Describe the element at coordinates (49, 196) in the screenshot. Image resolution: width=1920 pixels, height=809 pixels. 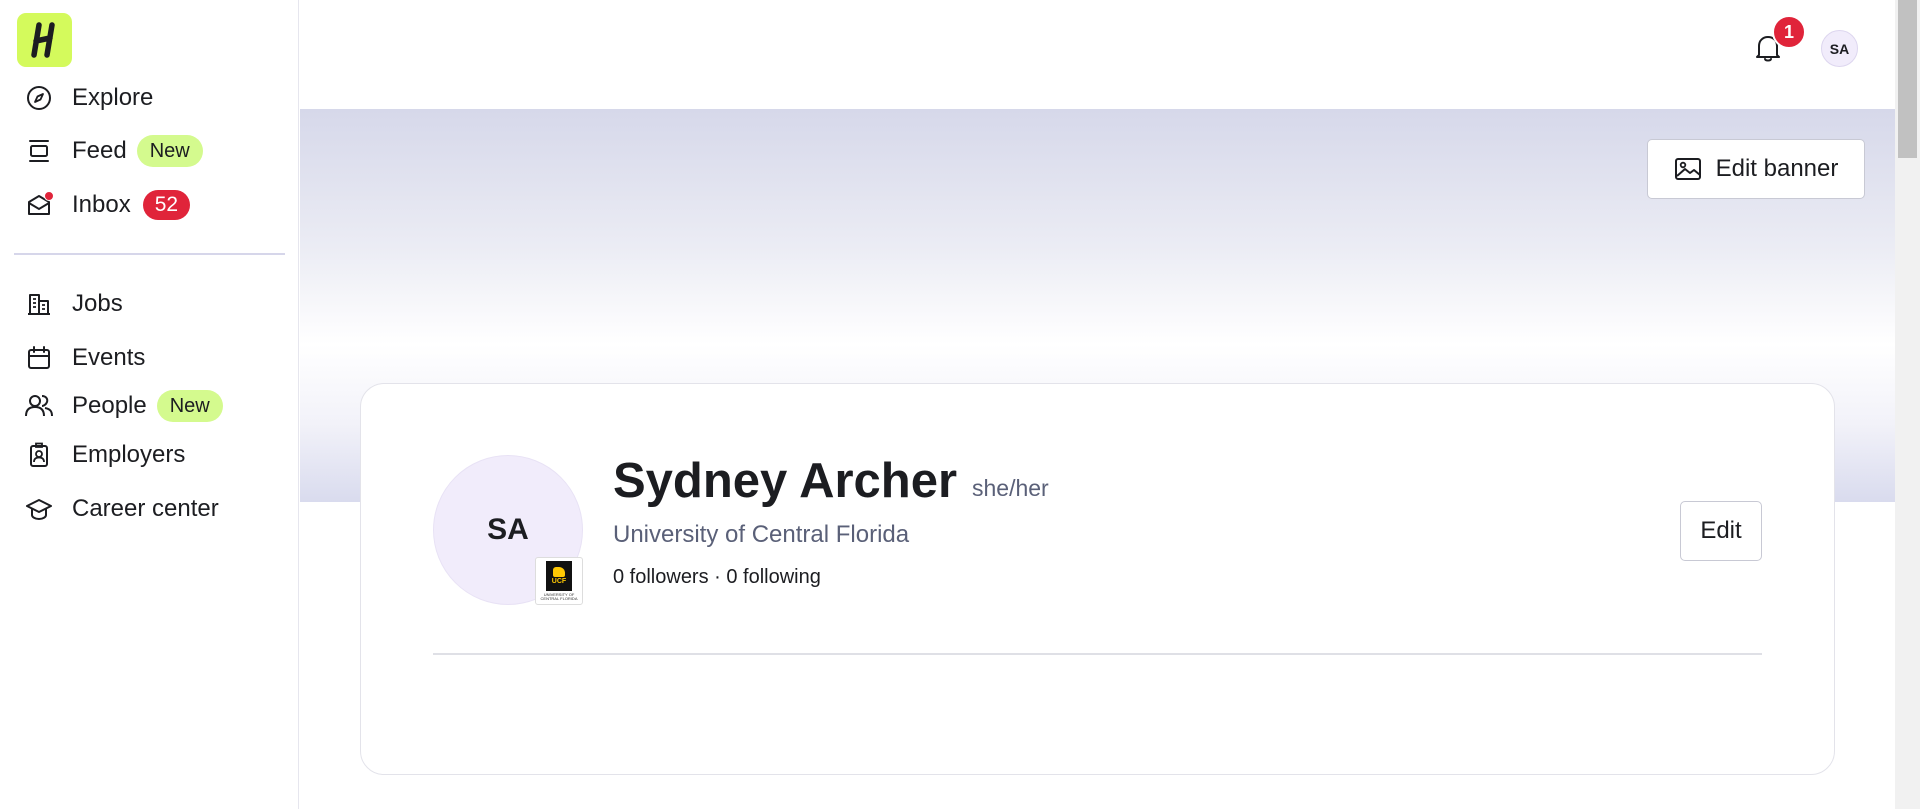
I see `unread-dot` at that location.